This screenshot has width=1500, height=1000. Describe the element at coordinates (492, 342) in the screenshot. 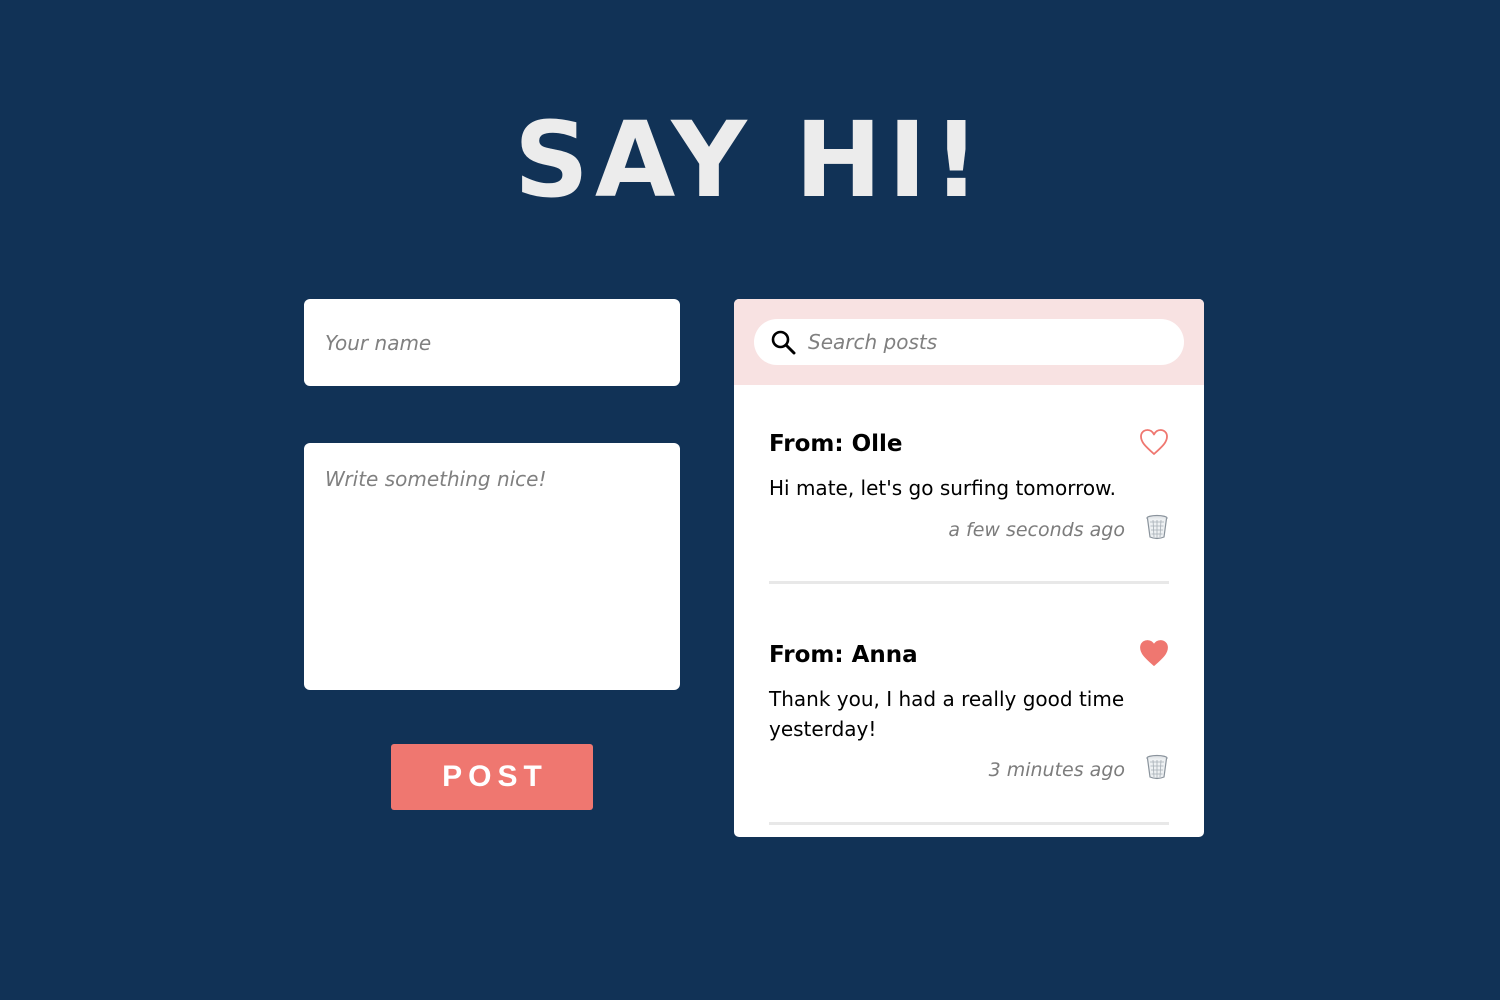

I see `name-input` at that location.